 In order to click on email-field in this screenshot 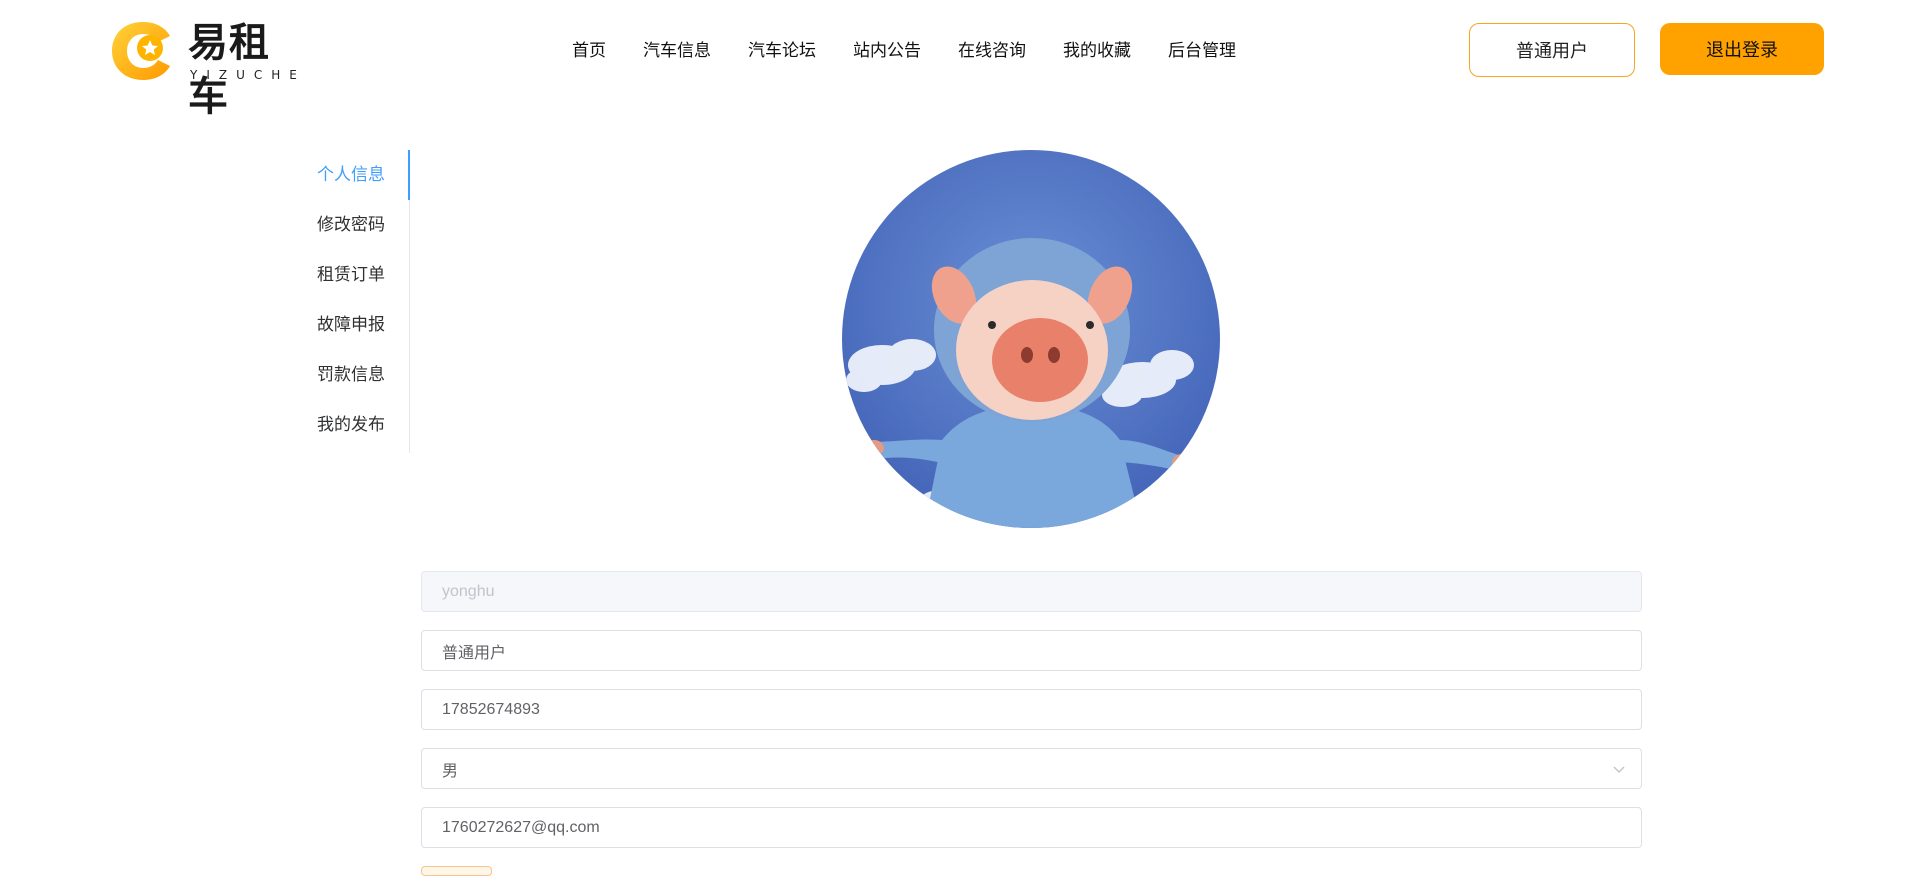, I will do `click(1031, 827)`.